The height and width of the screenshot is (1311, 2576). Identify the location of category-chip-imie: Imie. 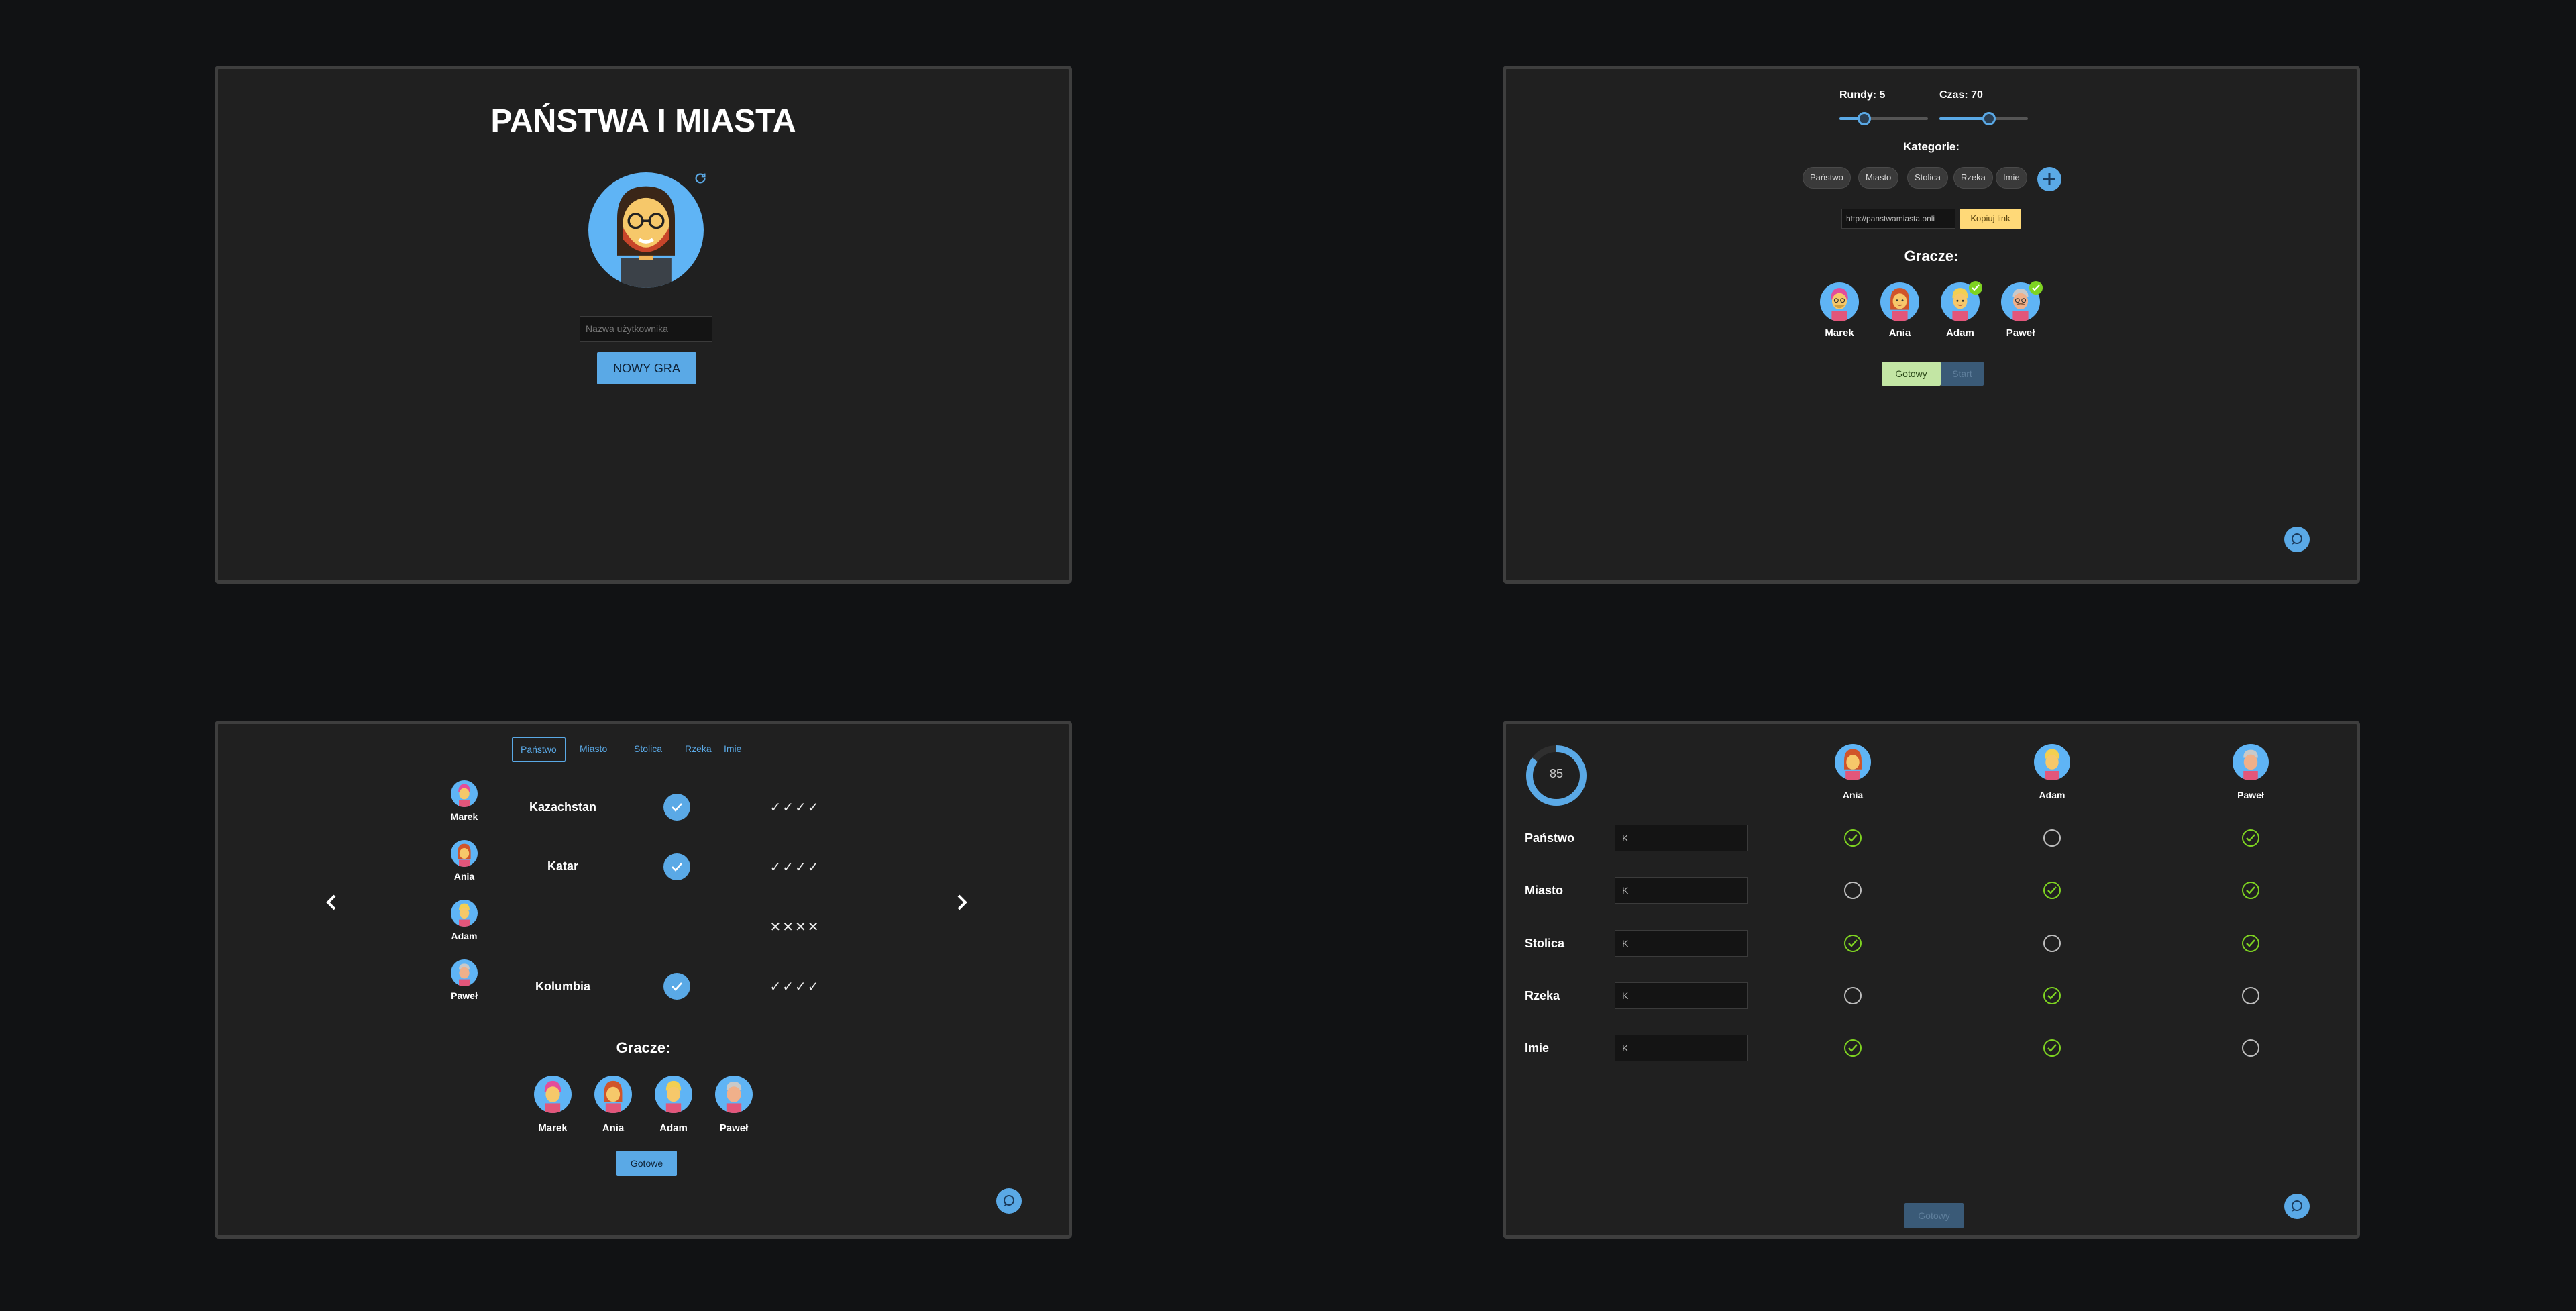
(2011, 178).